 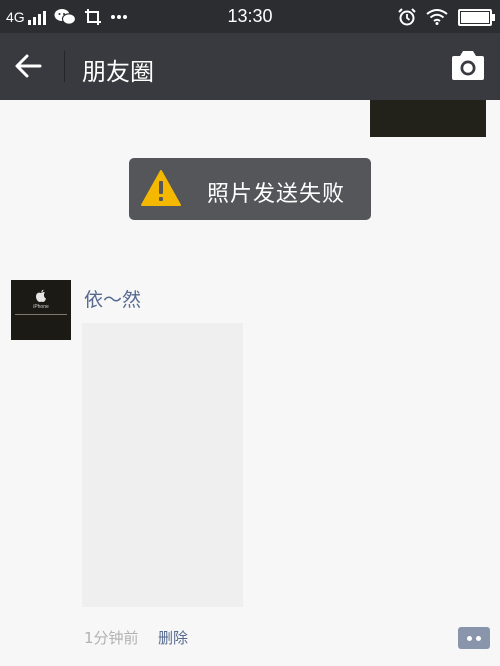 I want to click on status-bar: 4G 13:30, so click(x=250, y=16).